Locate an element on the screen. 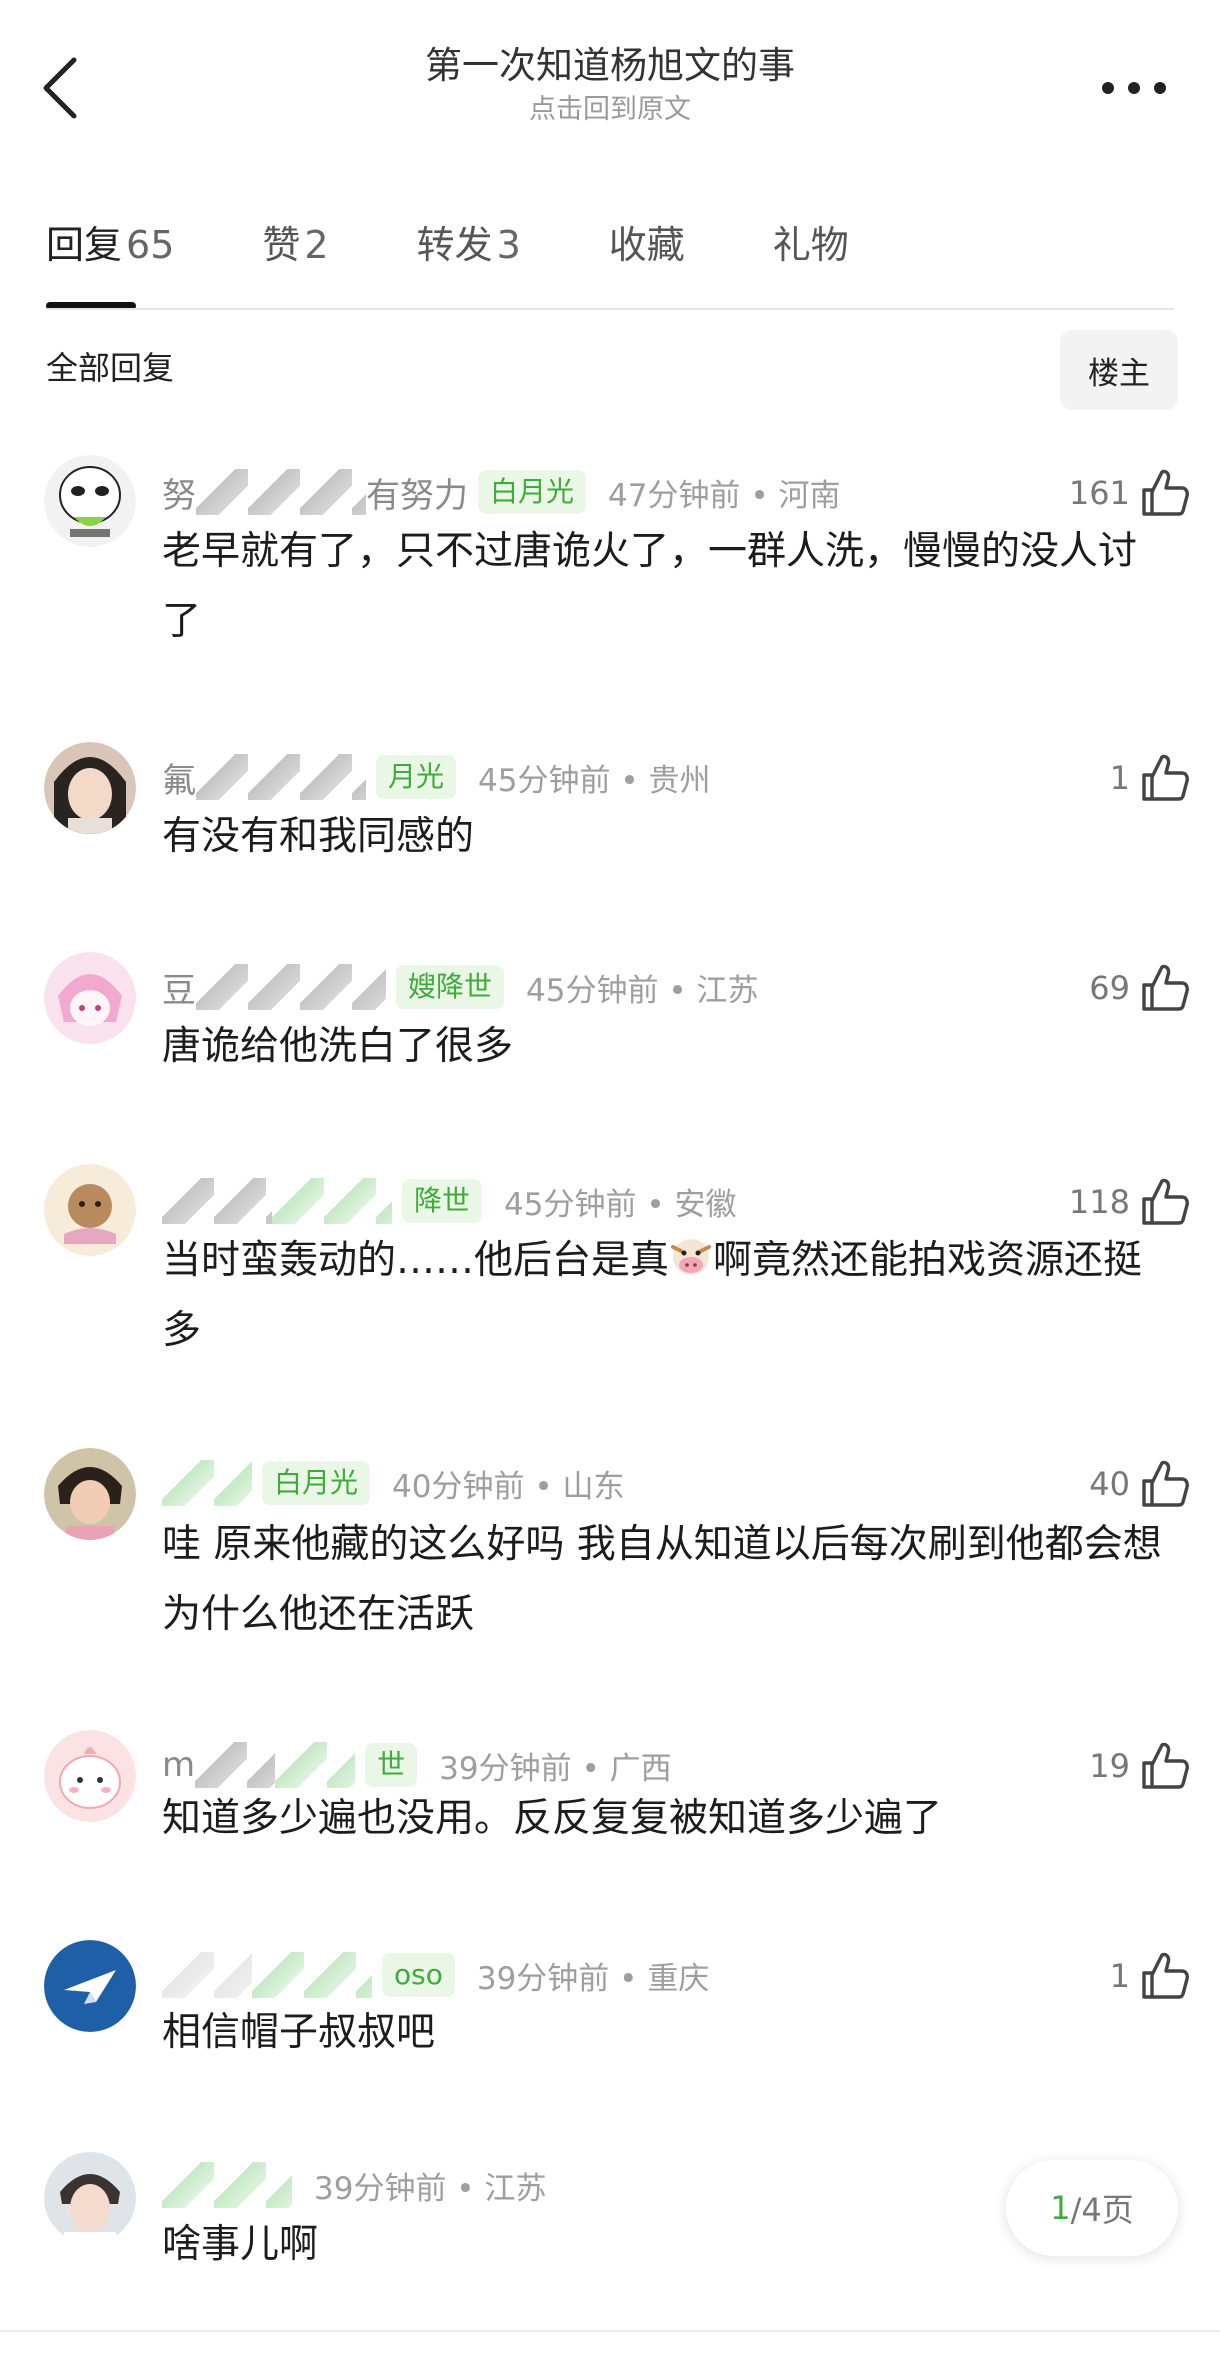  fan-badge: 世 is located at coordinates (391, 1765).